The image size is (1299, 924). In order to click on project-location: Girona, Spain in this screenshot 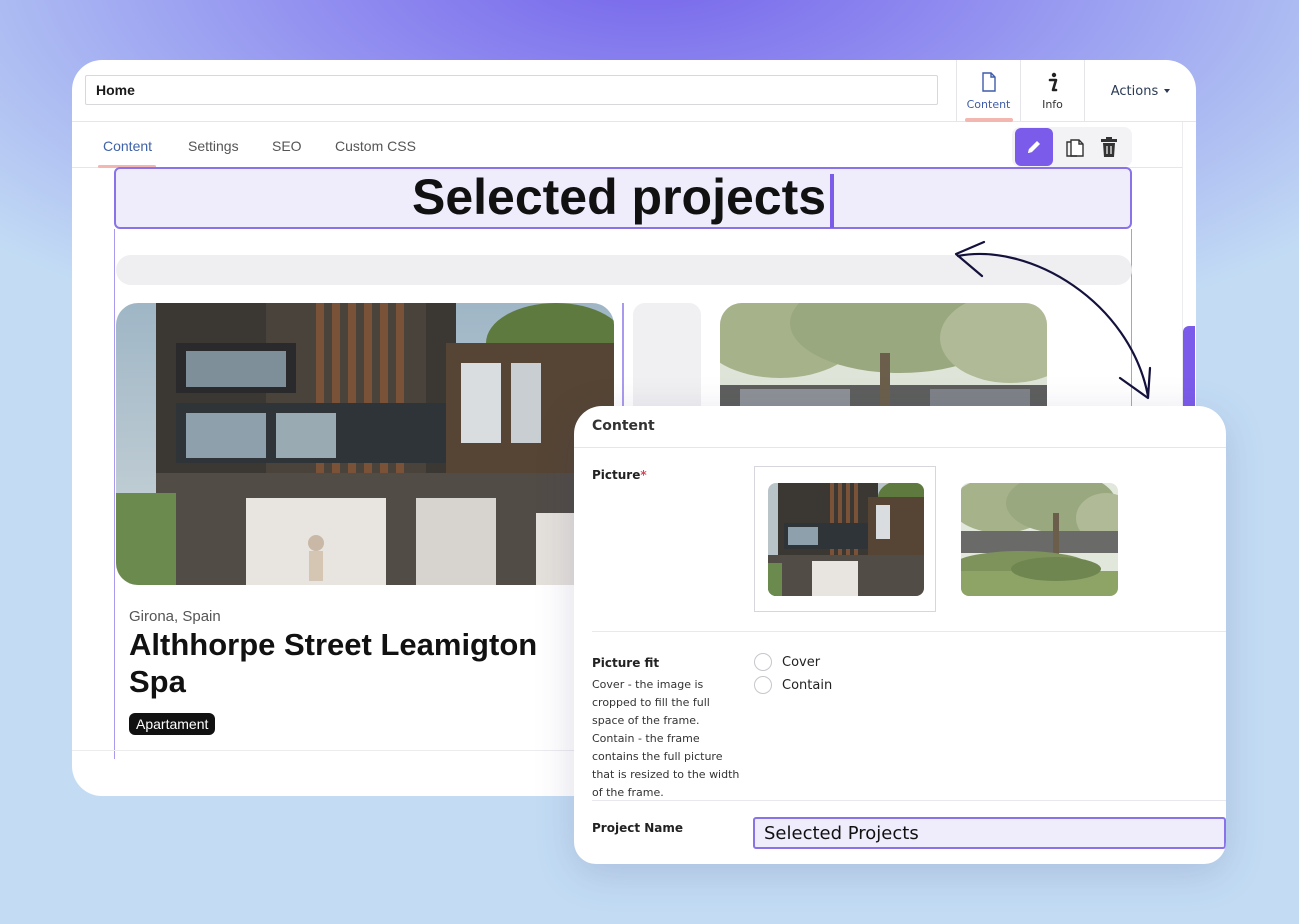, I will do `click(175, 616)`.